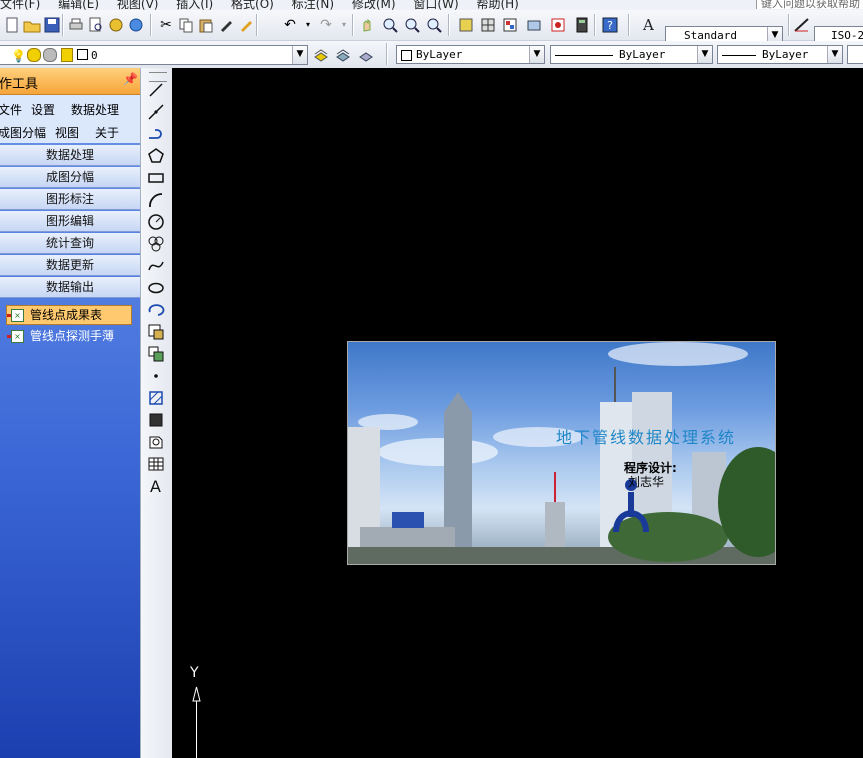  I want to click on copy-icon, so click(186, 25).